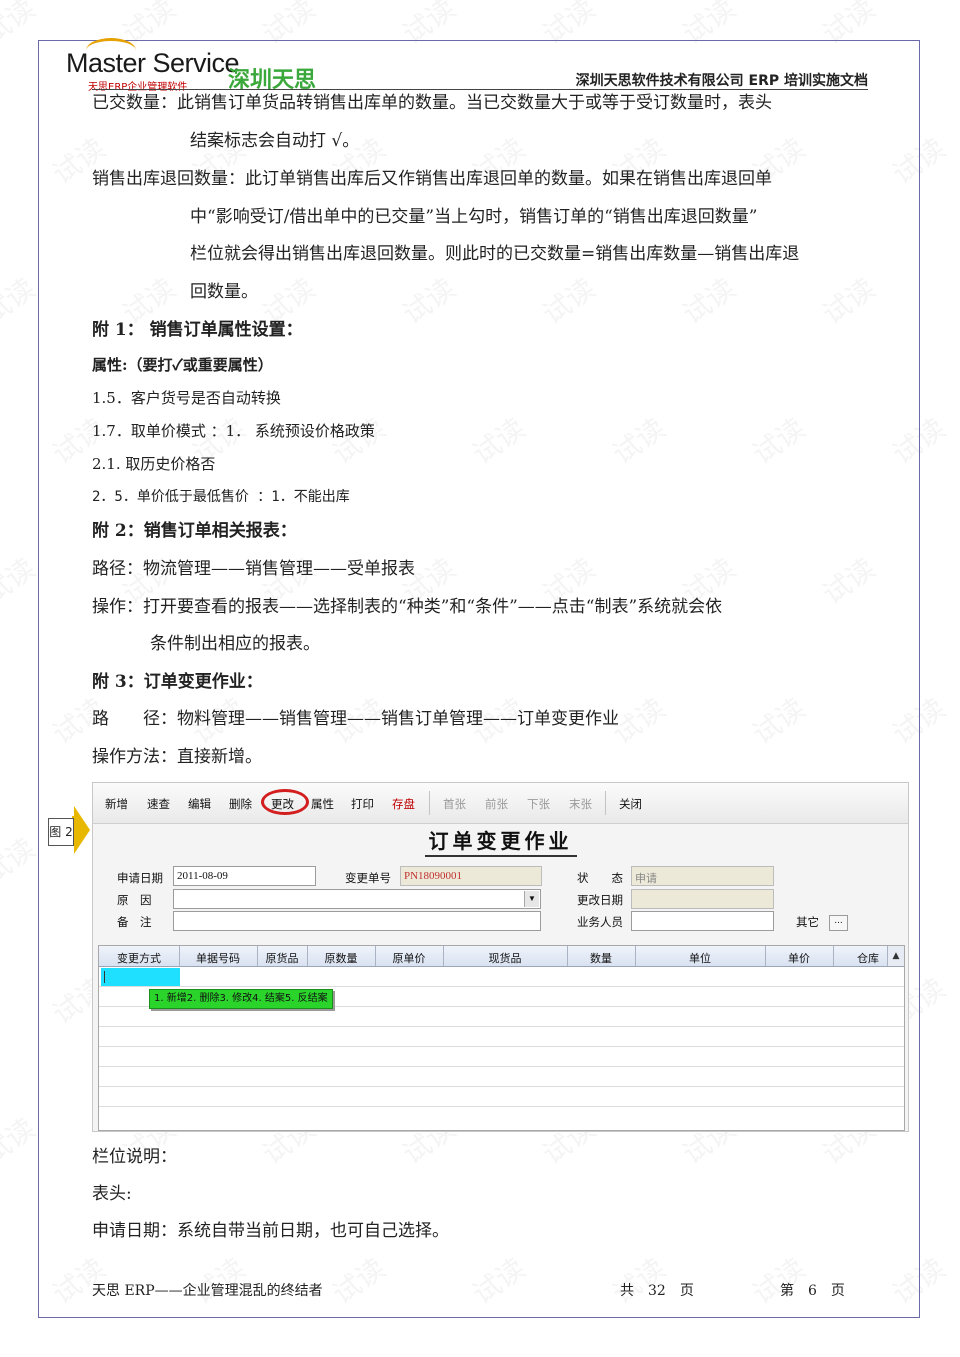  I want to click on appendix2-op-line1: 操作：打开要查看的报表——选择制表的“种类”和“条件”——点击“制表”系统就会依, so click(407, 607).